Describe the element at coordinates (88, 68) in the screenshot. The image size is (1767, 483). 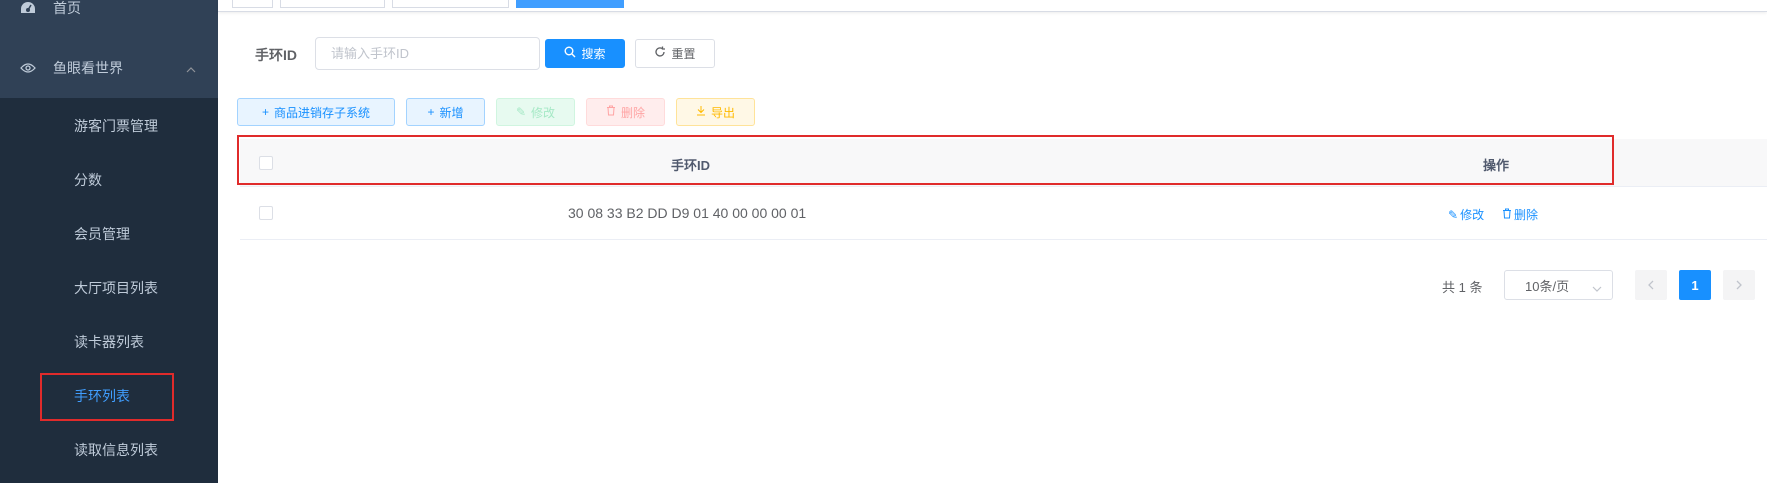
I see `sidebar-group-label: 鱼眼看世界` at that location.